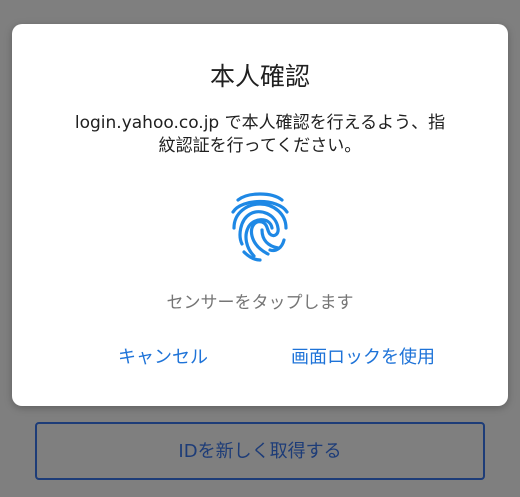  What do you see at coordinates (260, 303) in the screenshot?
I see `sensor-status-text: センサーをタップします` at bounding box center [260, 303].